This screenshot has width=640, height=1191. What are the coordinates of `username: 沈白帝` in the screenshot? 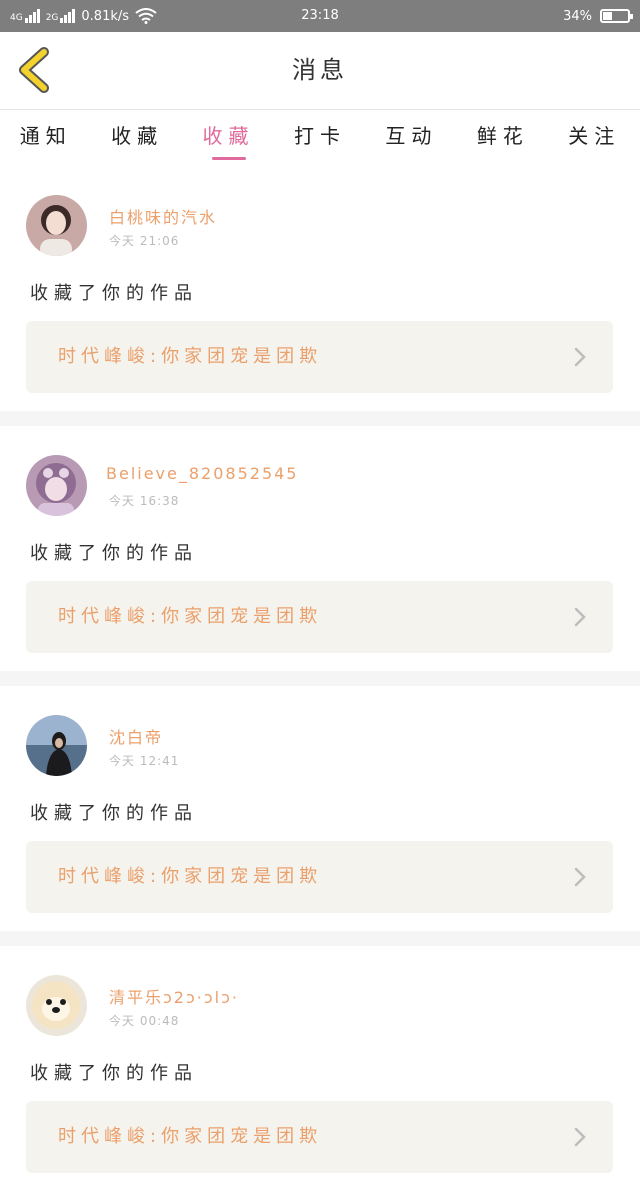 It's located at (136, 736).